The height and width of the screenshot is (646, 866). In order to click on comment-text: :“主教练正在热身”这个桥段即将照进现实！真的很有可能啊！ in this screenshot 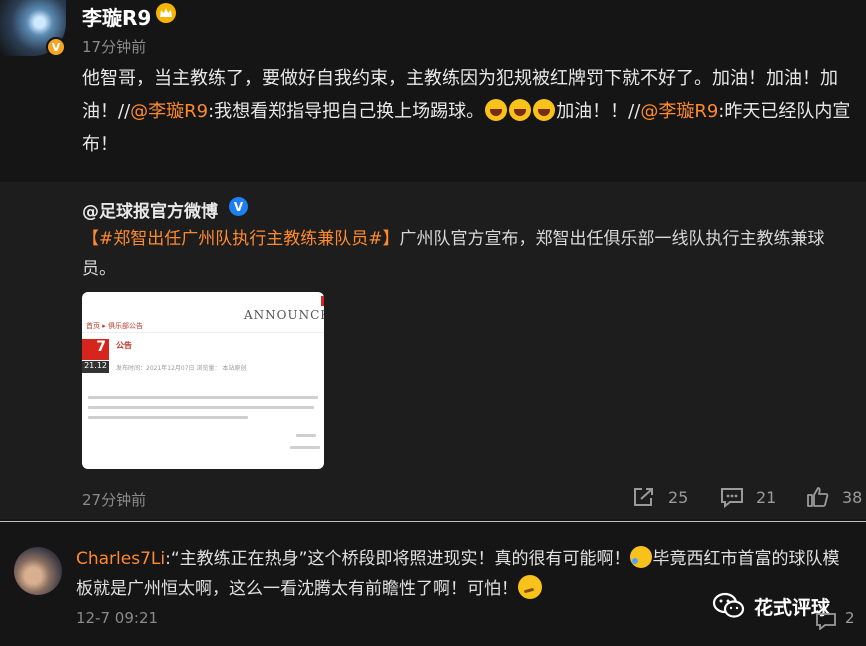, I will do `click(398, 559)`.